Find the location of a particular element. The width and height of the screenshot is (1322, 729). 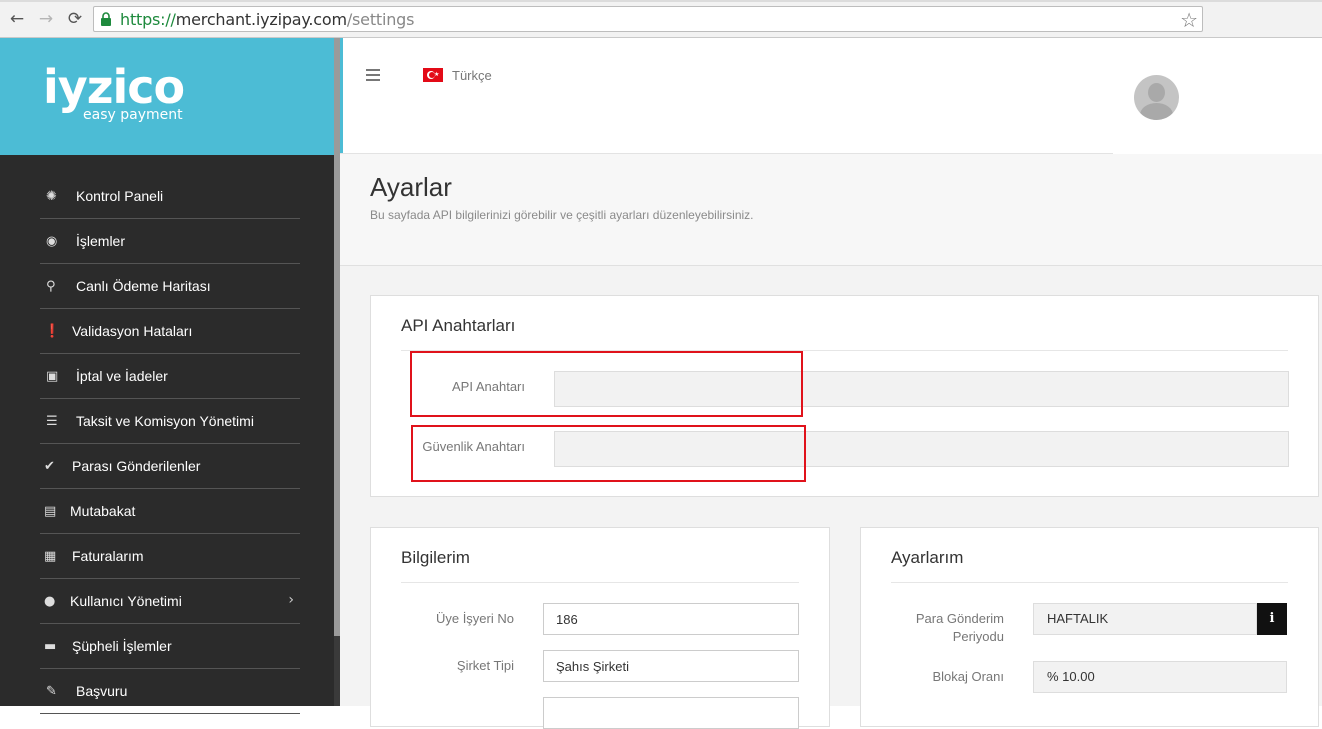

sidebar-item-islemler: ◉ İşlemler is located at coordinates (170, 241).